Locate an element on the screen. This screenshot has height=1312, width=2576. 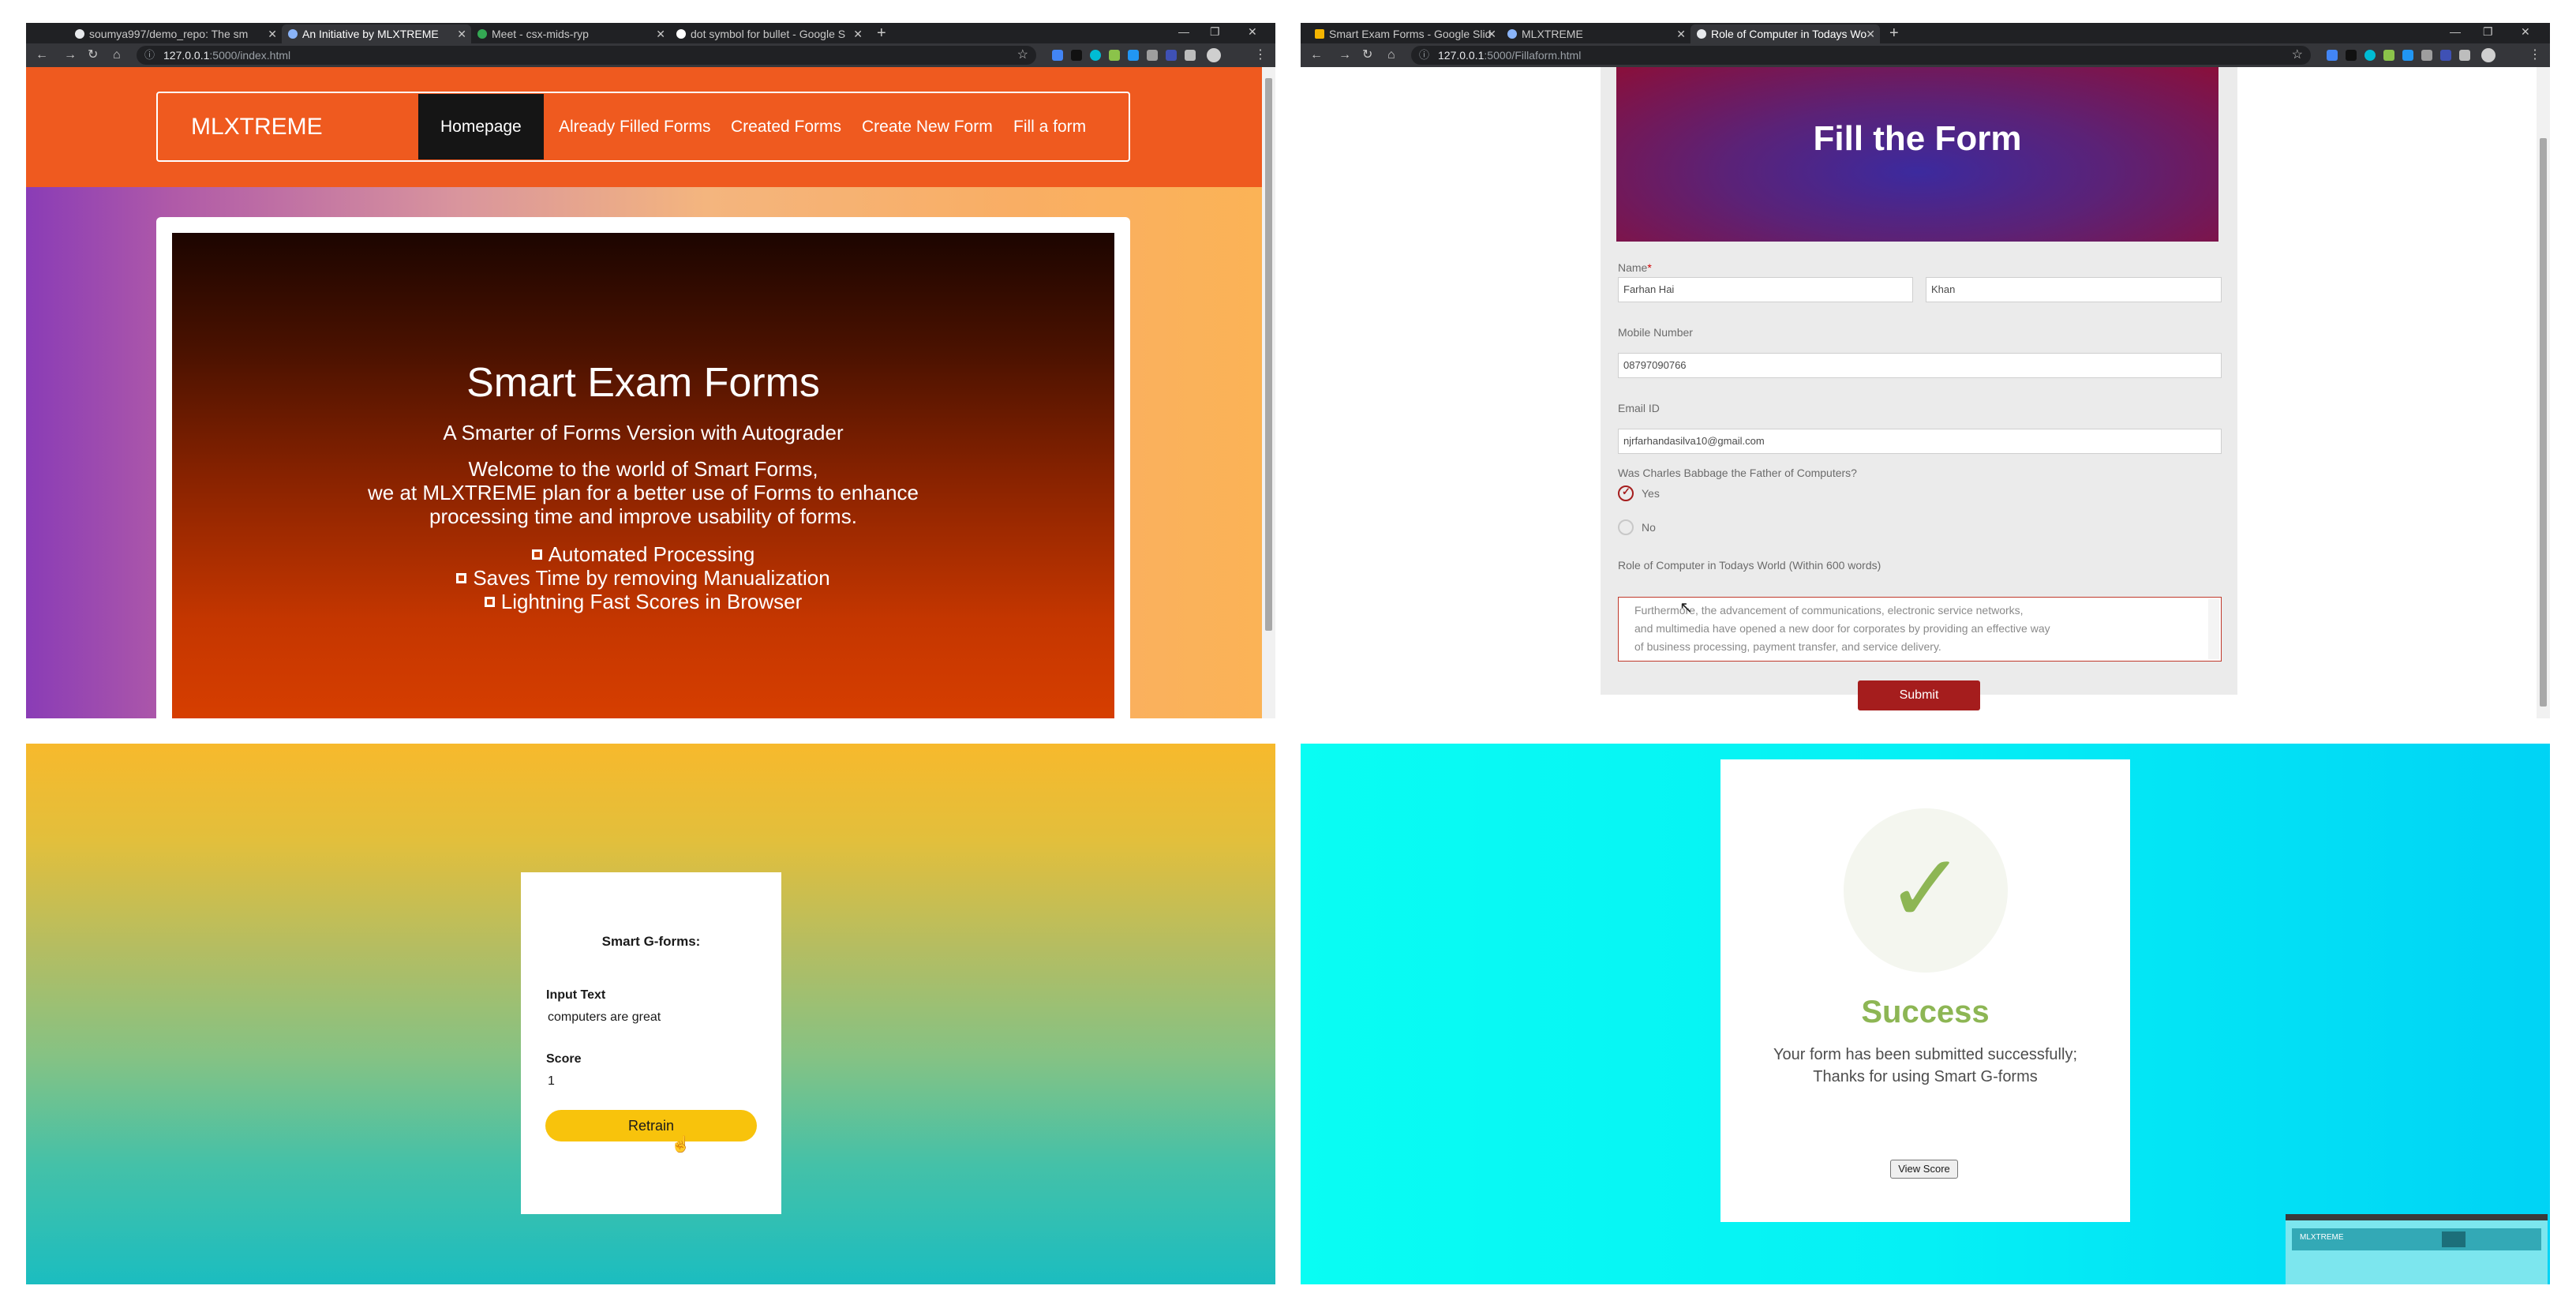
nav-link-fill-a-form: Fill a form is located at coordinates (1049, 127).